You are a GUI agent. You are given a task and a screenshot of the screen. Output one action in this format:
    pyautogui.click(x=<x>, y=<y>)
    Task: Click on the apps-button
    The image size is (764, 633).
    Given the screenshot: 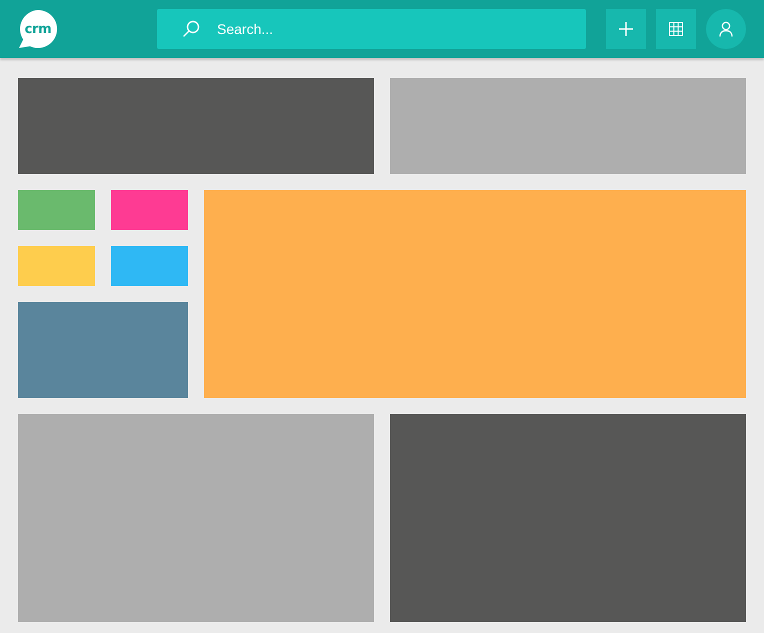 What is the action you would take?
    pyautogui.click(x=676, y=29)
    